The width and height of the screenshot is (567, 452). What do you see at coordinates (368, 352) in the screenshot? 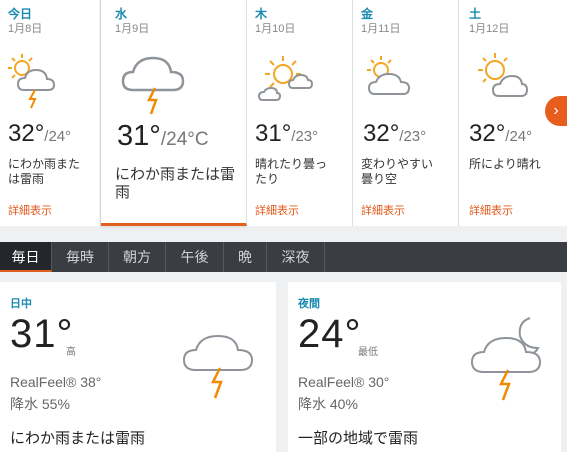
I see `temp-qualifier: 最低` at bounding box center [368, 352].